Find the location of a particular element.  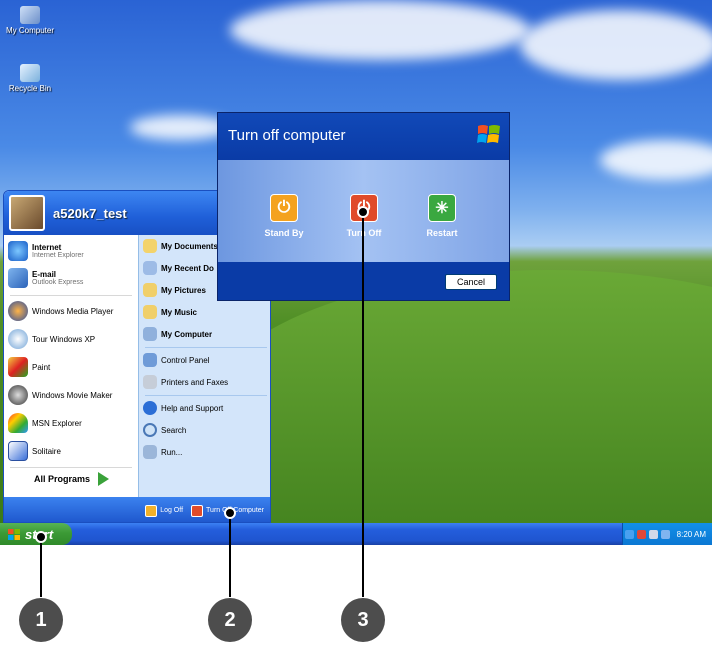

callout-2: 2 is located at coordinates (230, 620).